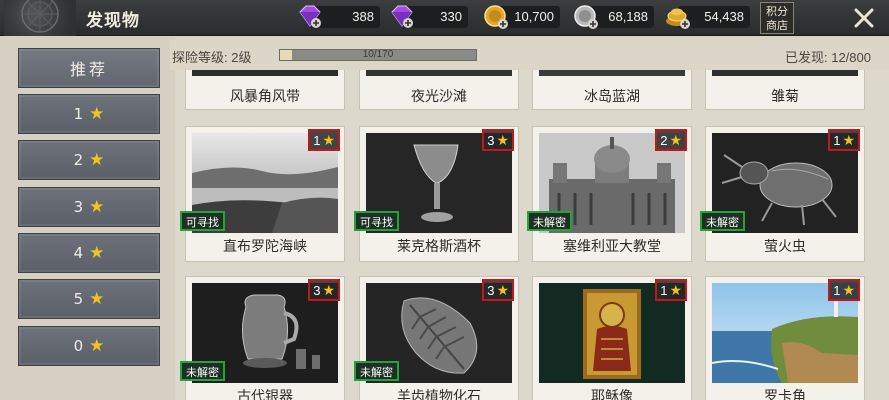 This screenshot has width=889, height=400. Describe the element at coordinates (785, 338) in the screenshot. I see `discovery-card: 1 ★ 罗卡角` at that location.